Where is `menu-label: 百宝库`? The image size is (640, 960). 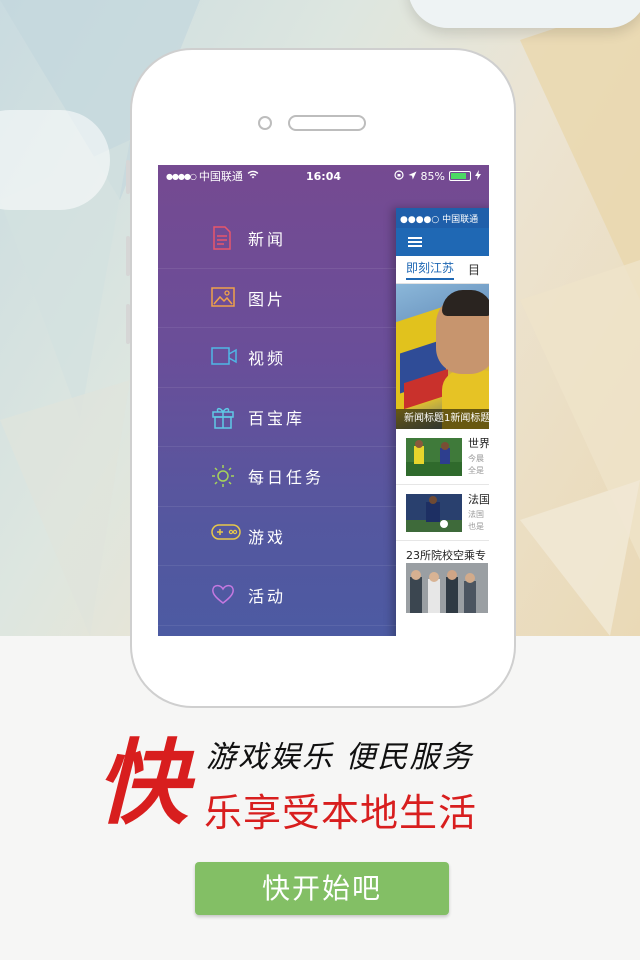
menu-label: 百宝库 is located at coordinates (277, 418).